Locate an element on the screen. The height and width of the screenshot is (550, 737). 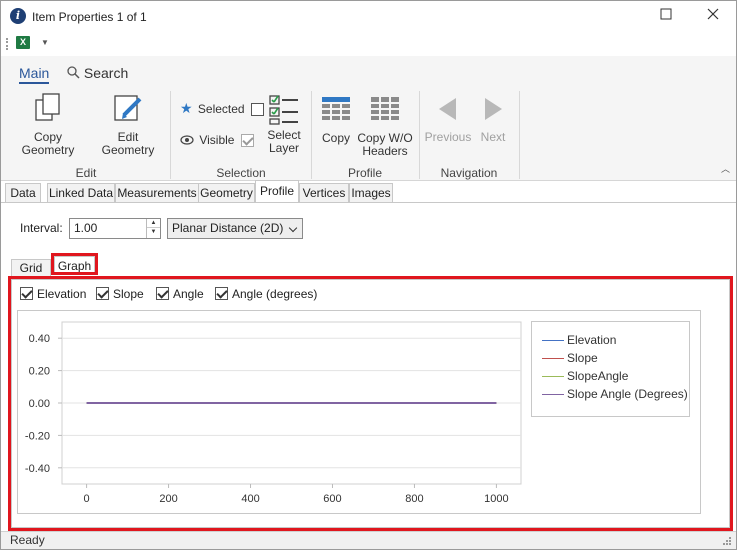
copy-button: Copy is located at coordinates (336, 120).